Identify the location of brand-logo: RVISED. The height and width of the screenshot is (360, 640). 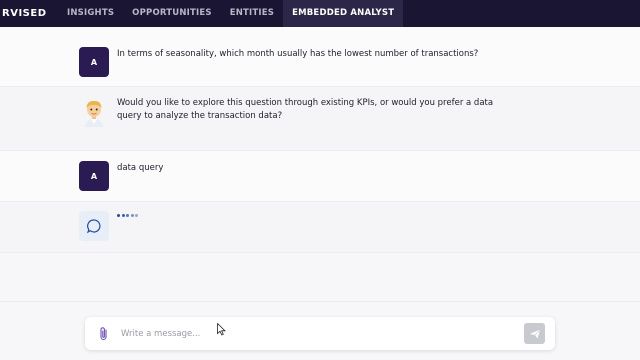
(29, 13).